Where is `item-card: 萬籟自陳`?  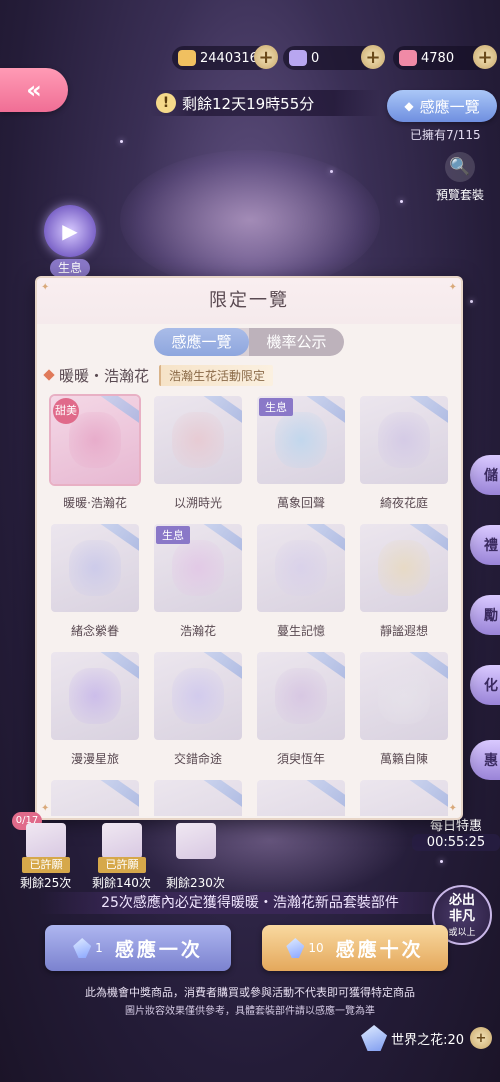 item-card: 萬籟自陳 is located at coordinates (404, 716).